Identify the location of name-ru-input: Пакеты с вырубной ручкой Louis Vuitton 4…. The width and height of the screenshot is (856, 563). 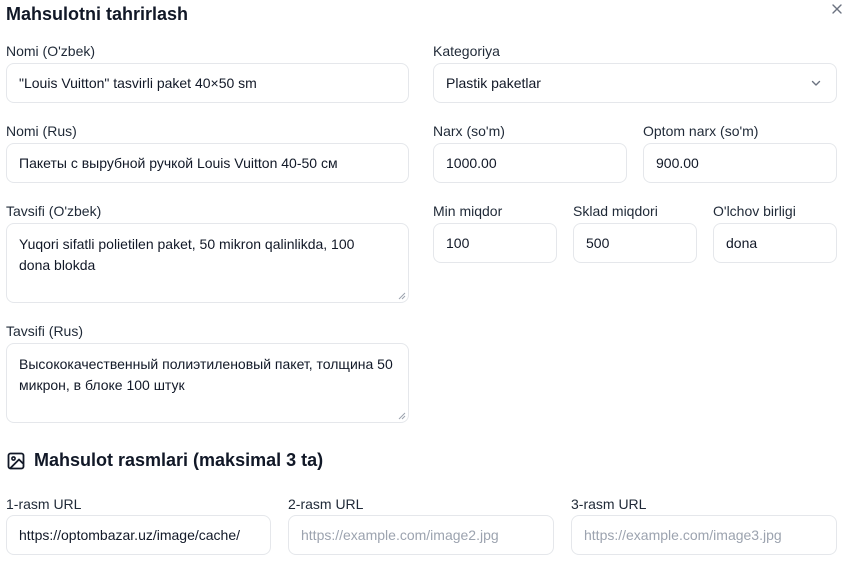
(207, 163).